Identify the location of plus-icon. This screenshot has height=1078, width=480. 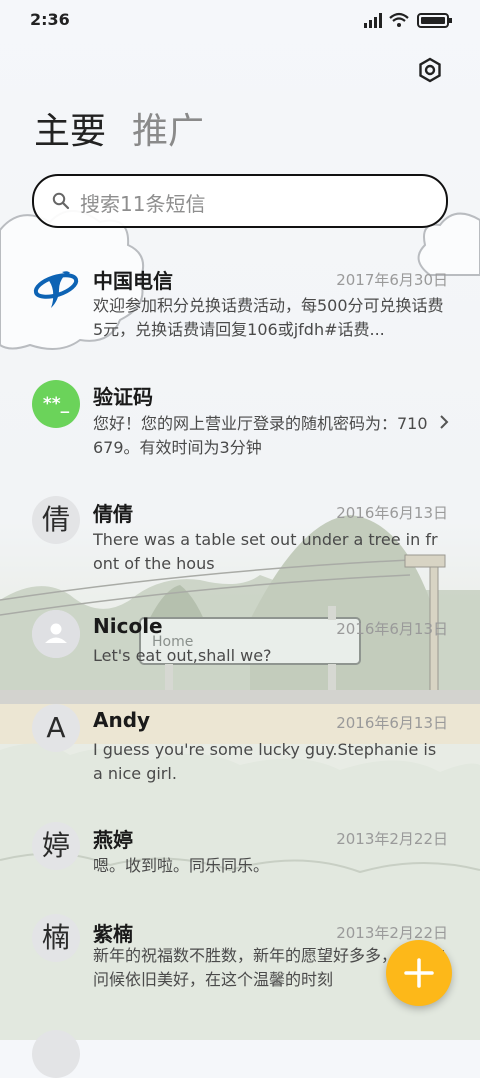
(419, 973).